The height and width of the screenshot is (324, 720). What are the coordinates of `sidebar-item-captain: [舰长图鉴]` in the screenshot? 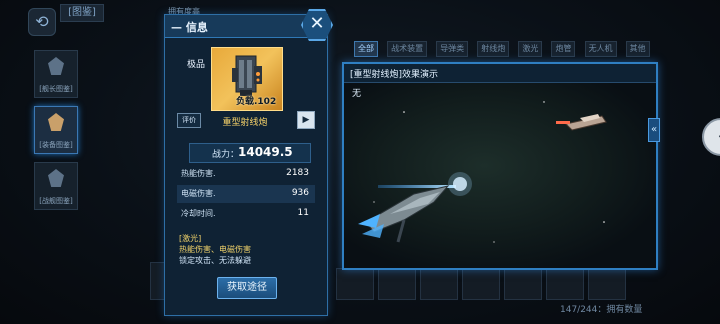 It's located at (56, 74).